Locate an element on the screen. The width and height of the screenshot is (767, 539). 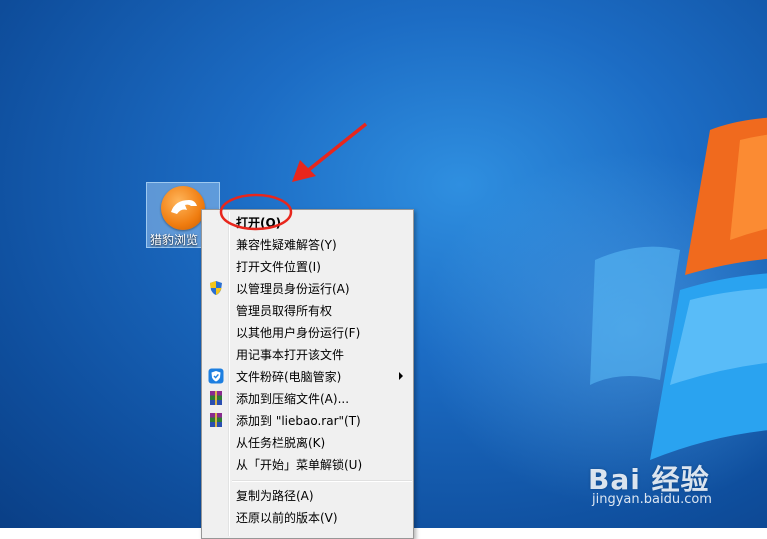
menu-item-unpin-from-taskbar: 从任务栏脱离(K) is located at coordinates (307, 442).